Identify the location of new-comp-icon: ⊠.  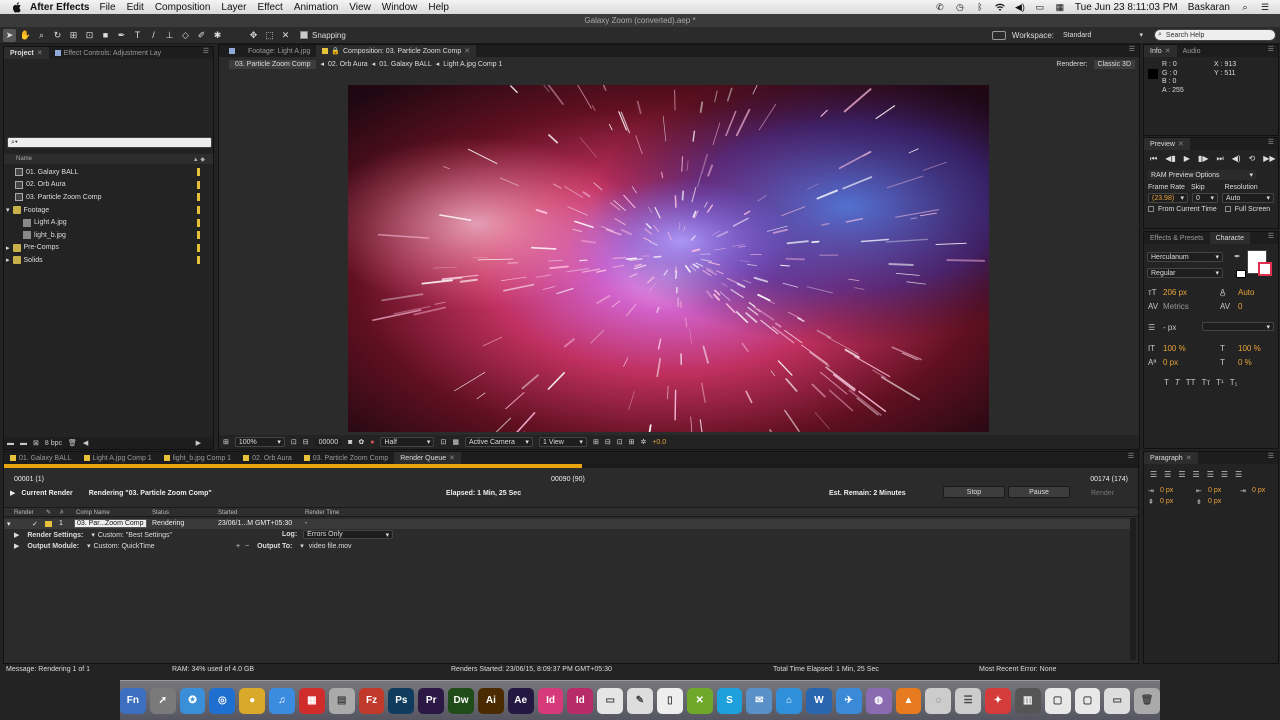
(36, 443).